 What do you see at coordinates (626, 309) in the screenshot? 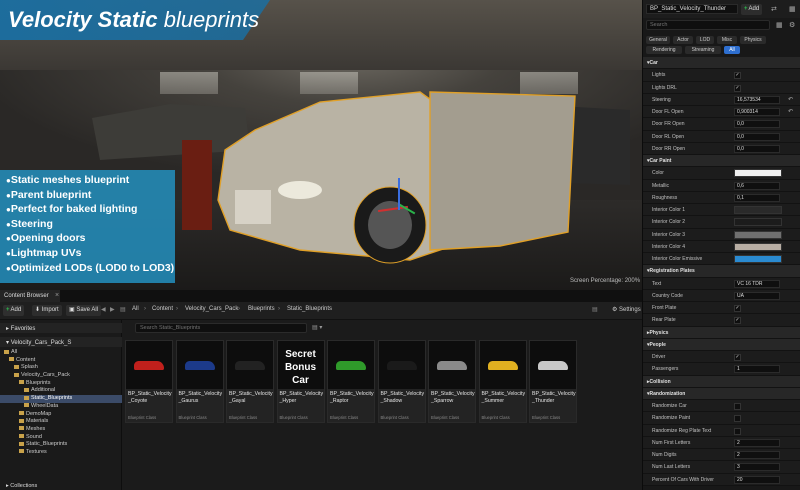
I see `settings-button: ⚙ Settings` at bounding box center [626, 309].